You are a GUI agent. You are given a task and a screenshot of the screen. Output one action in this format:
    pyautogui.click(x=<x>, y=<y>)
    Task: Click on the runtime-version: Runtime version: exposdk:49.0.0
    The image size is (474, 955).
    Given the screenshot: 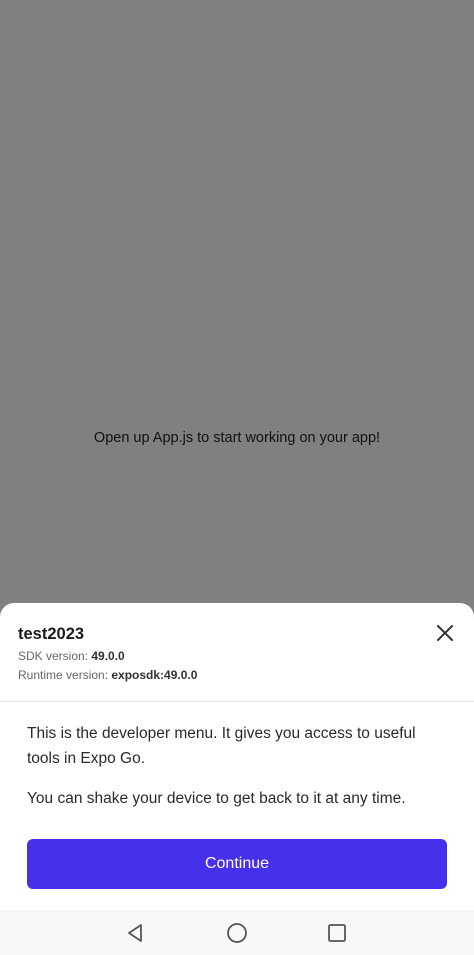 What is the action you would take?
    pyautogui.click(x=107, y=675)
    